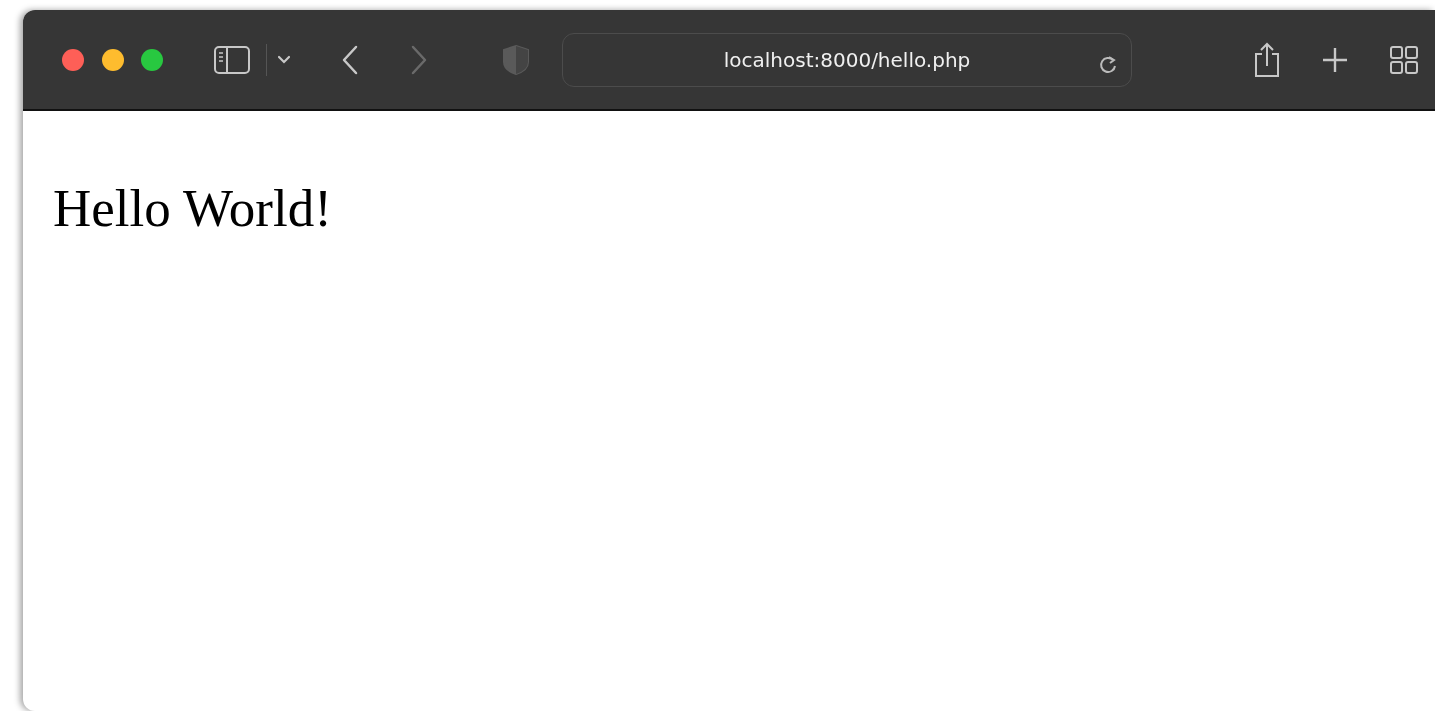 The image size is (1435, 711). Describe the element at coordinates (73, 59) in the screenshot. I see `close-button` at that location.